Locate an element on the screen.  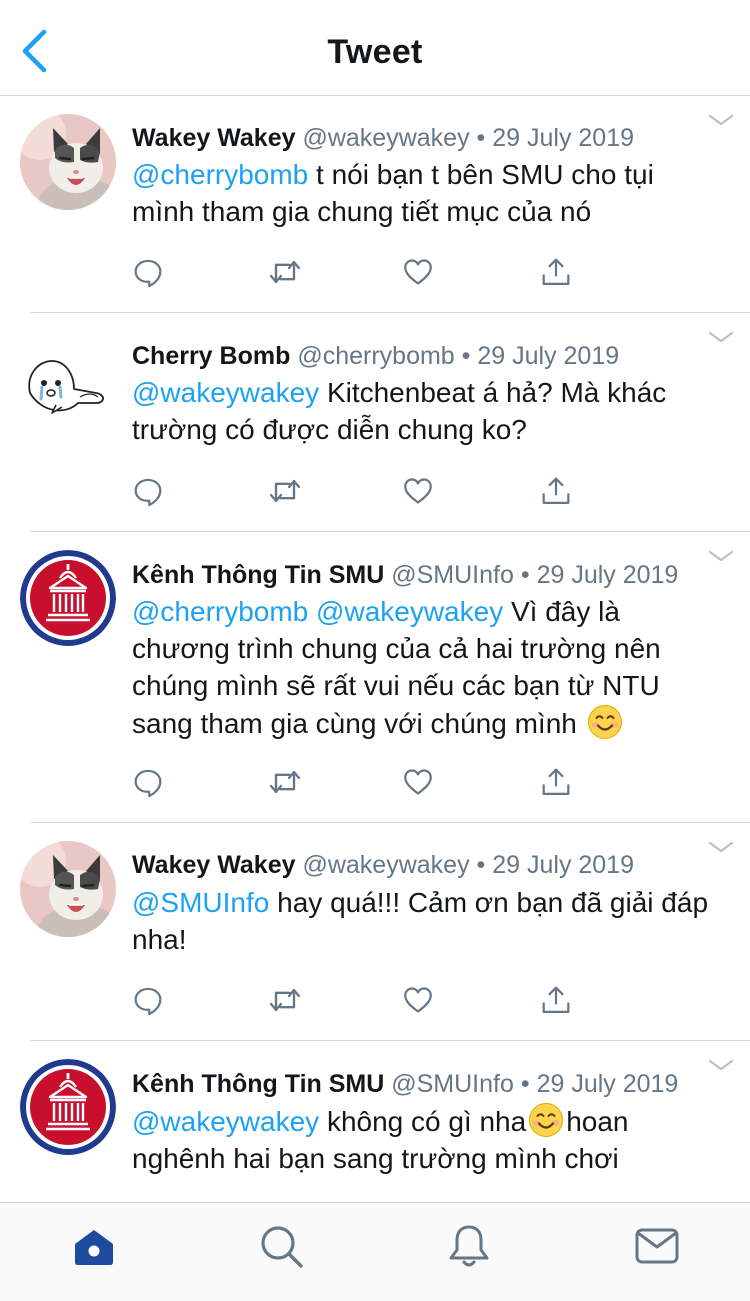
tab-home is located at coordinates (94, 1246).